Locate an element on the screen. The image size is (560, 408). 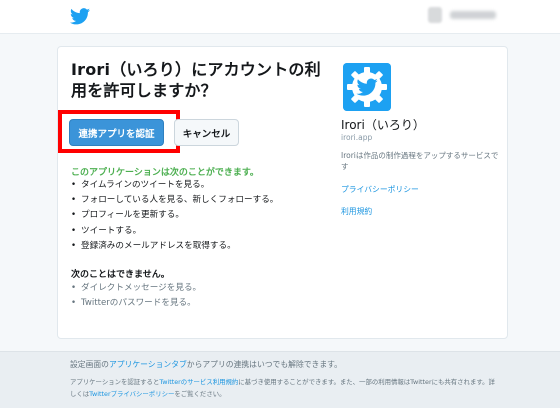
twitter-privacy-link: Twitterプライバシーポリシー is located at coordinates (131, 394).